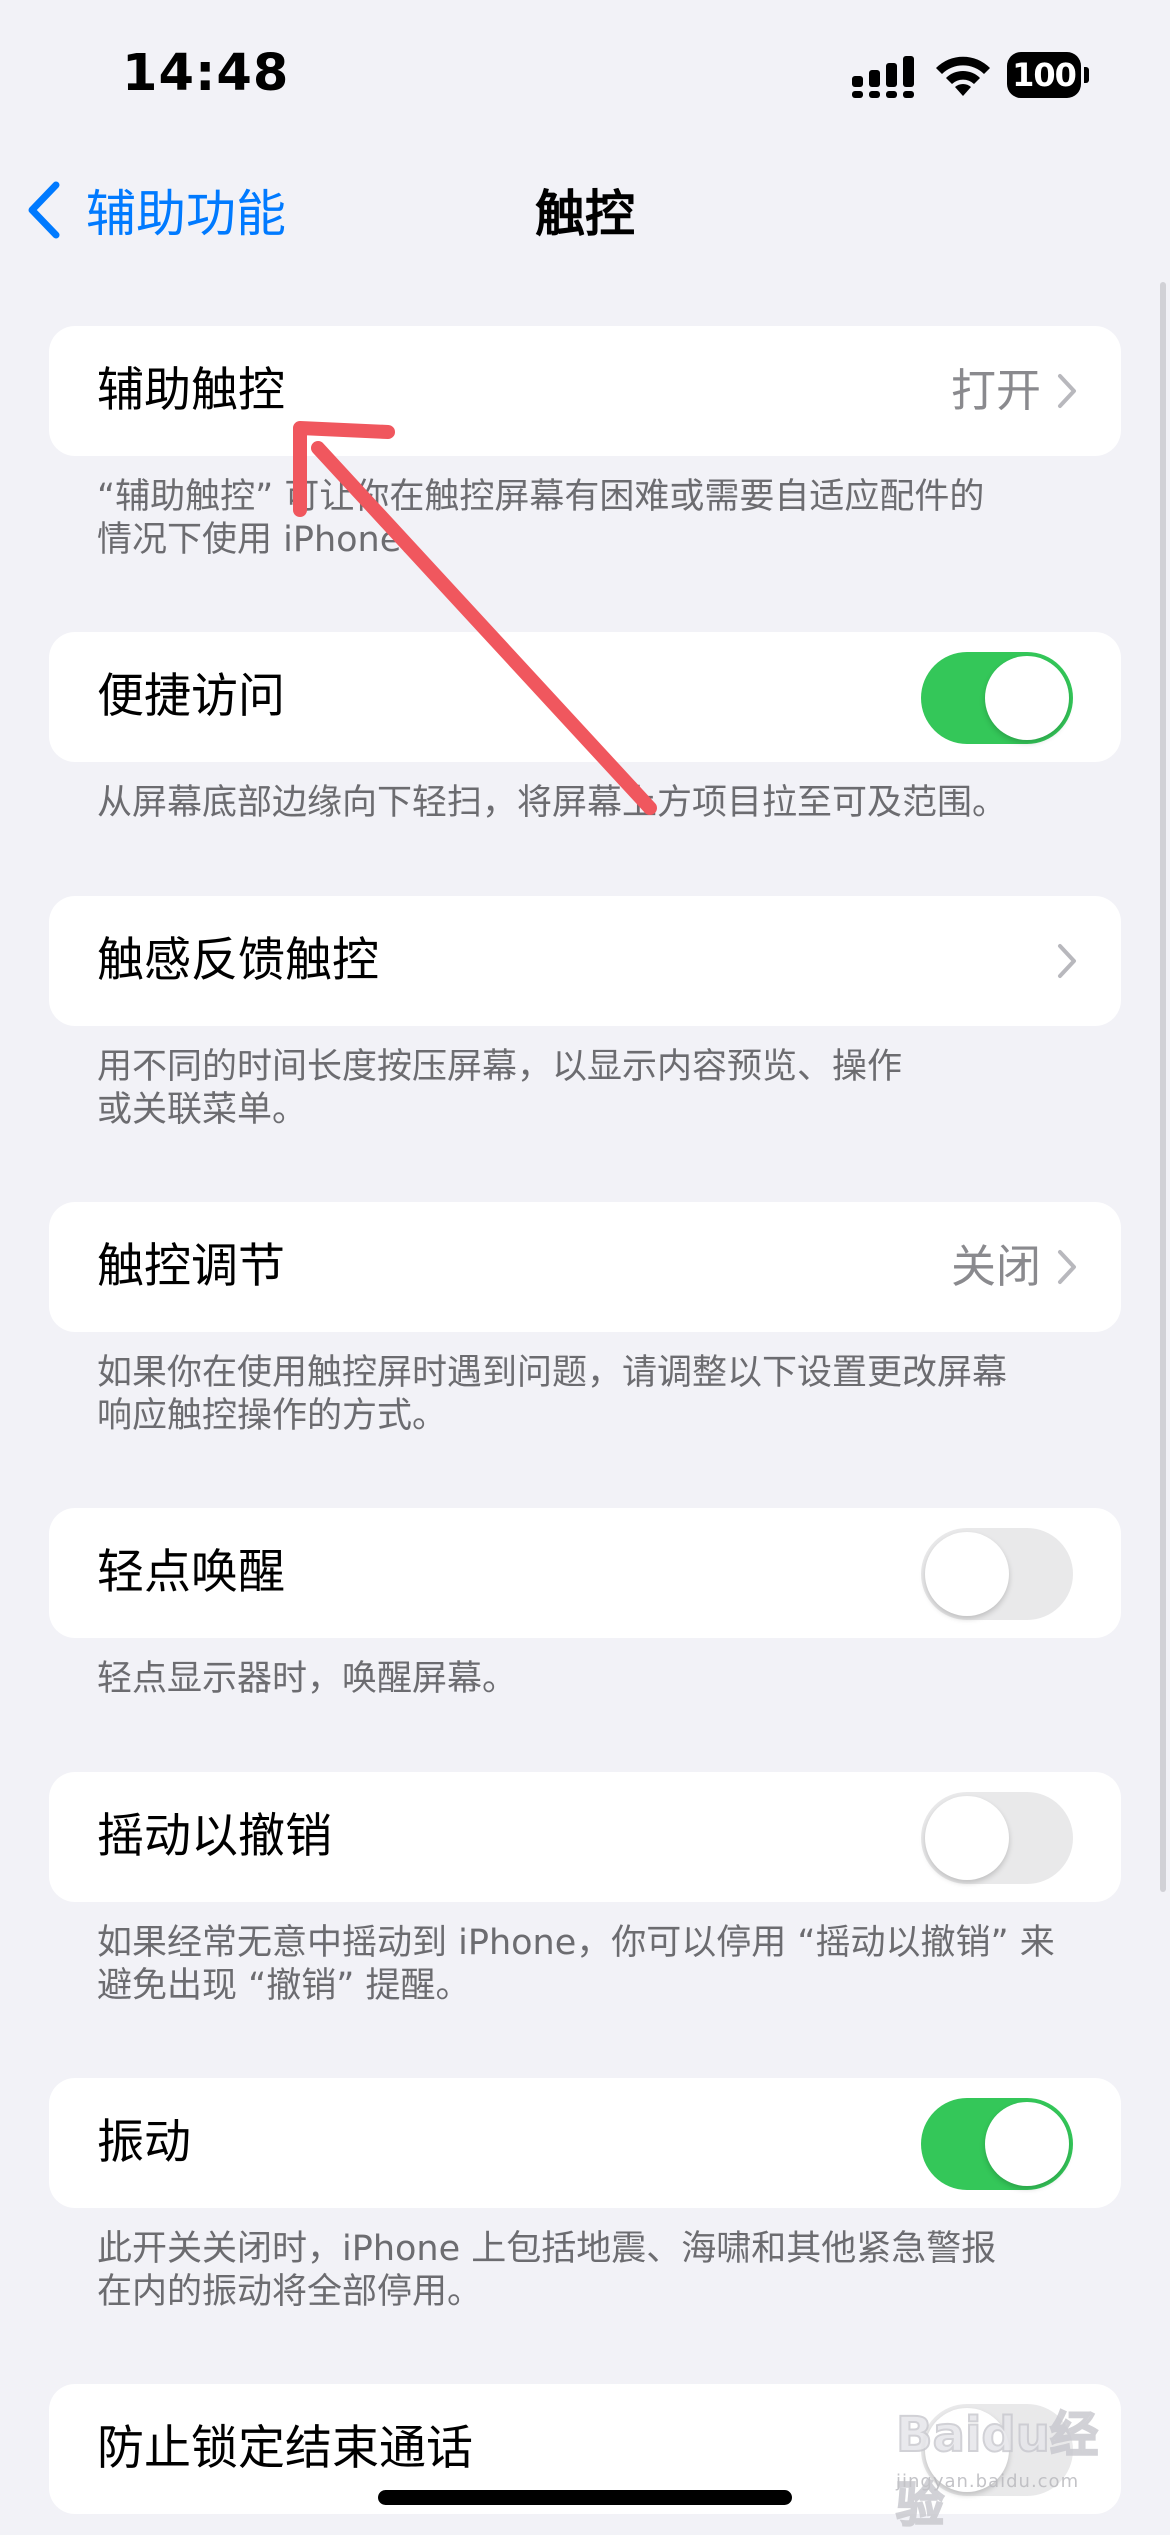 This screenshot has width=1170, height=2535. What do you see at coordinates (585, 1573) in the screenshot?
I see `row-tap-to-wake: 轻点唤醒` at bounding box center [585, 1573].